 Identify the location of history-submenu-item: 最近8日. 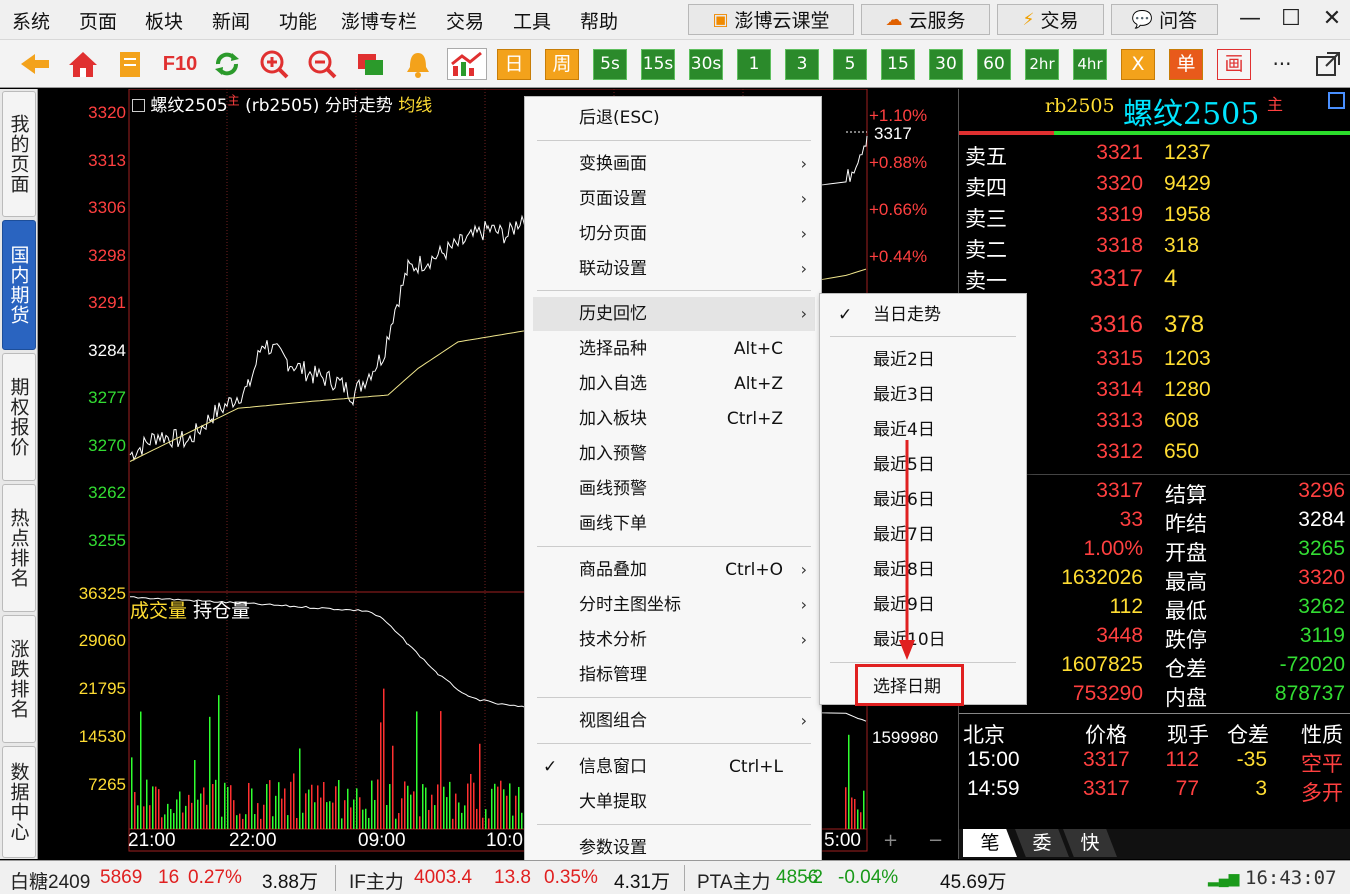
(924, 570).